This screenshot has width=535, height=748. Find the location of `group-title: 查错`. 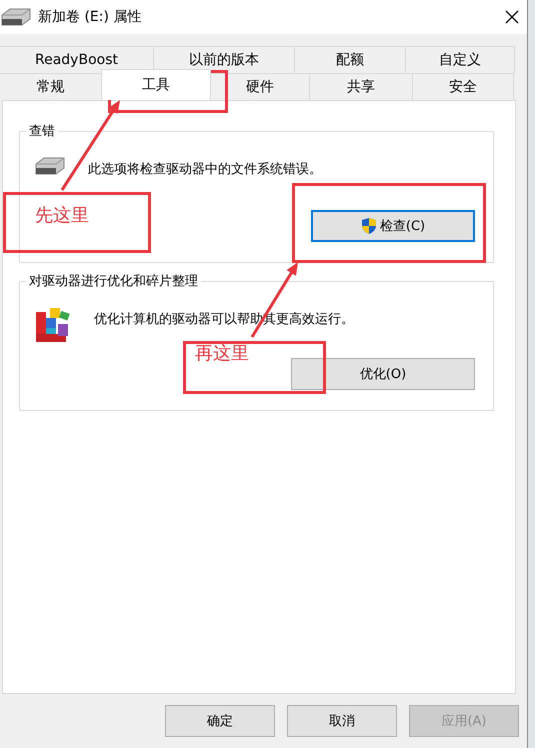

group-title: 查错 is located at coordinates (42, 131).